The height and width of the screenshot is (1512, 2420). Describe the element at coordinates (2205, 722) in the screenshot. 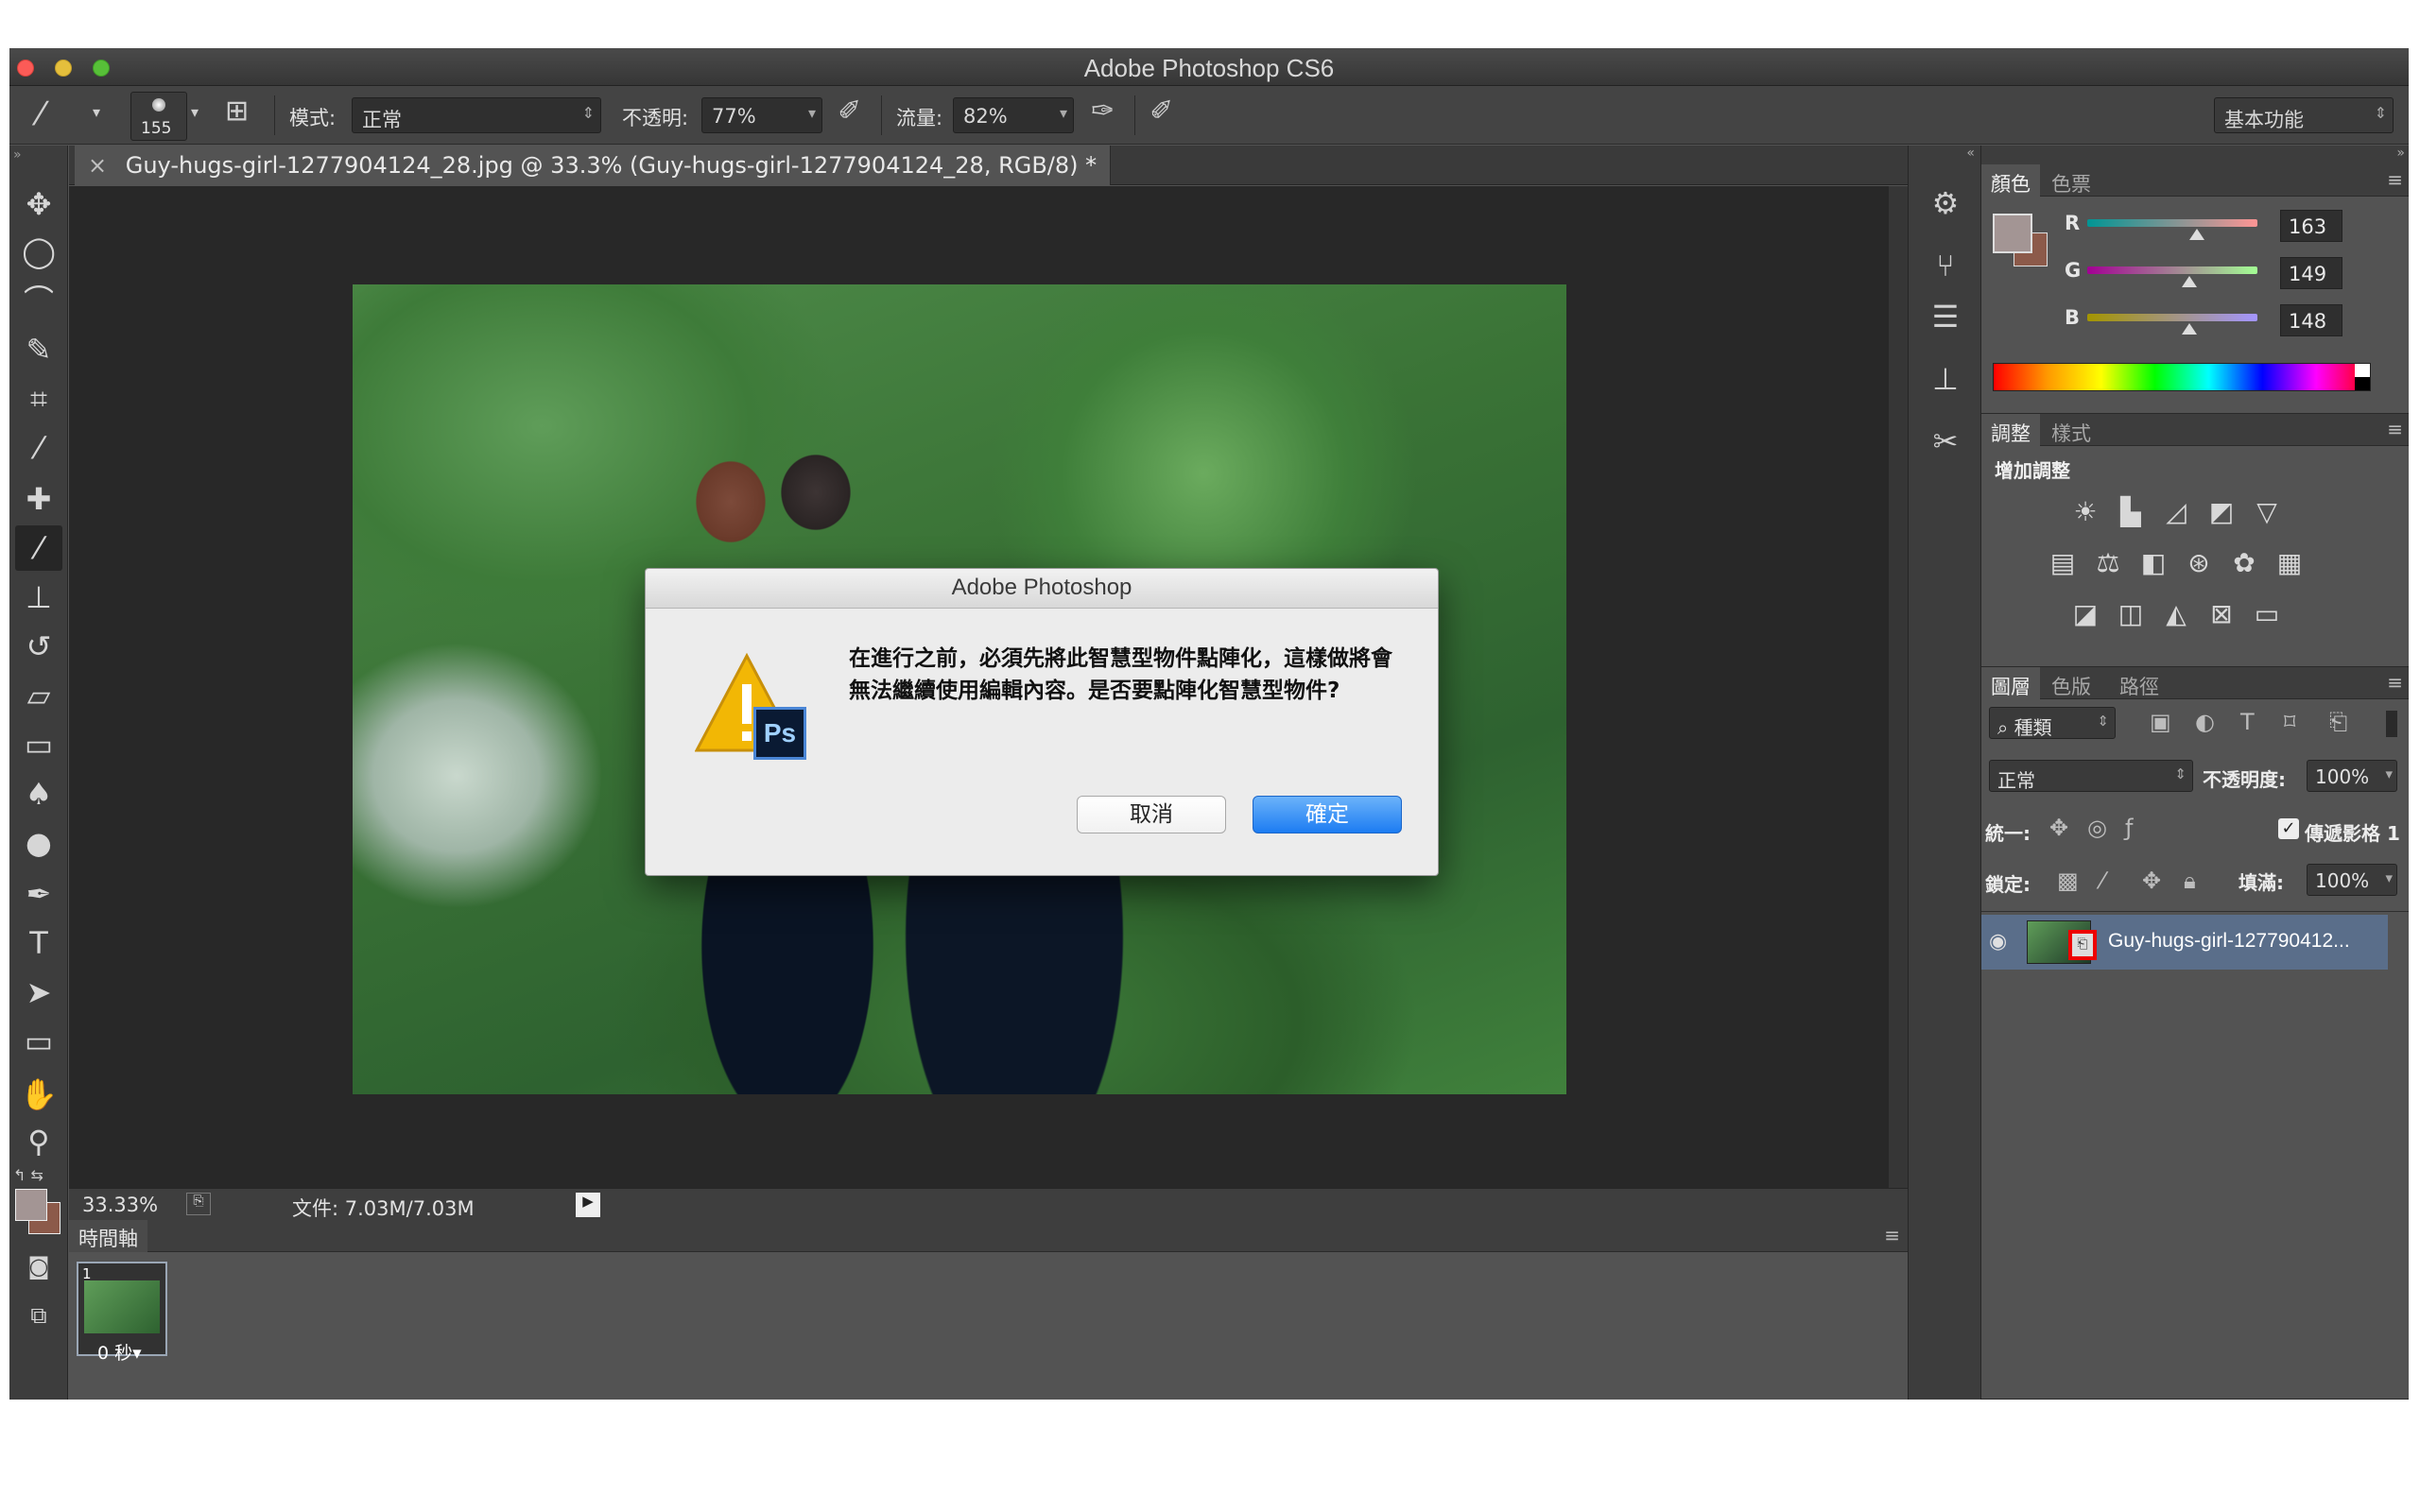

I see `filter-adjustment-icon: ◐` at that location.